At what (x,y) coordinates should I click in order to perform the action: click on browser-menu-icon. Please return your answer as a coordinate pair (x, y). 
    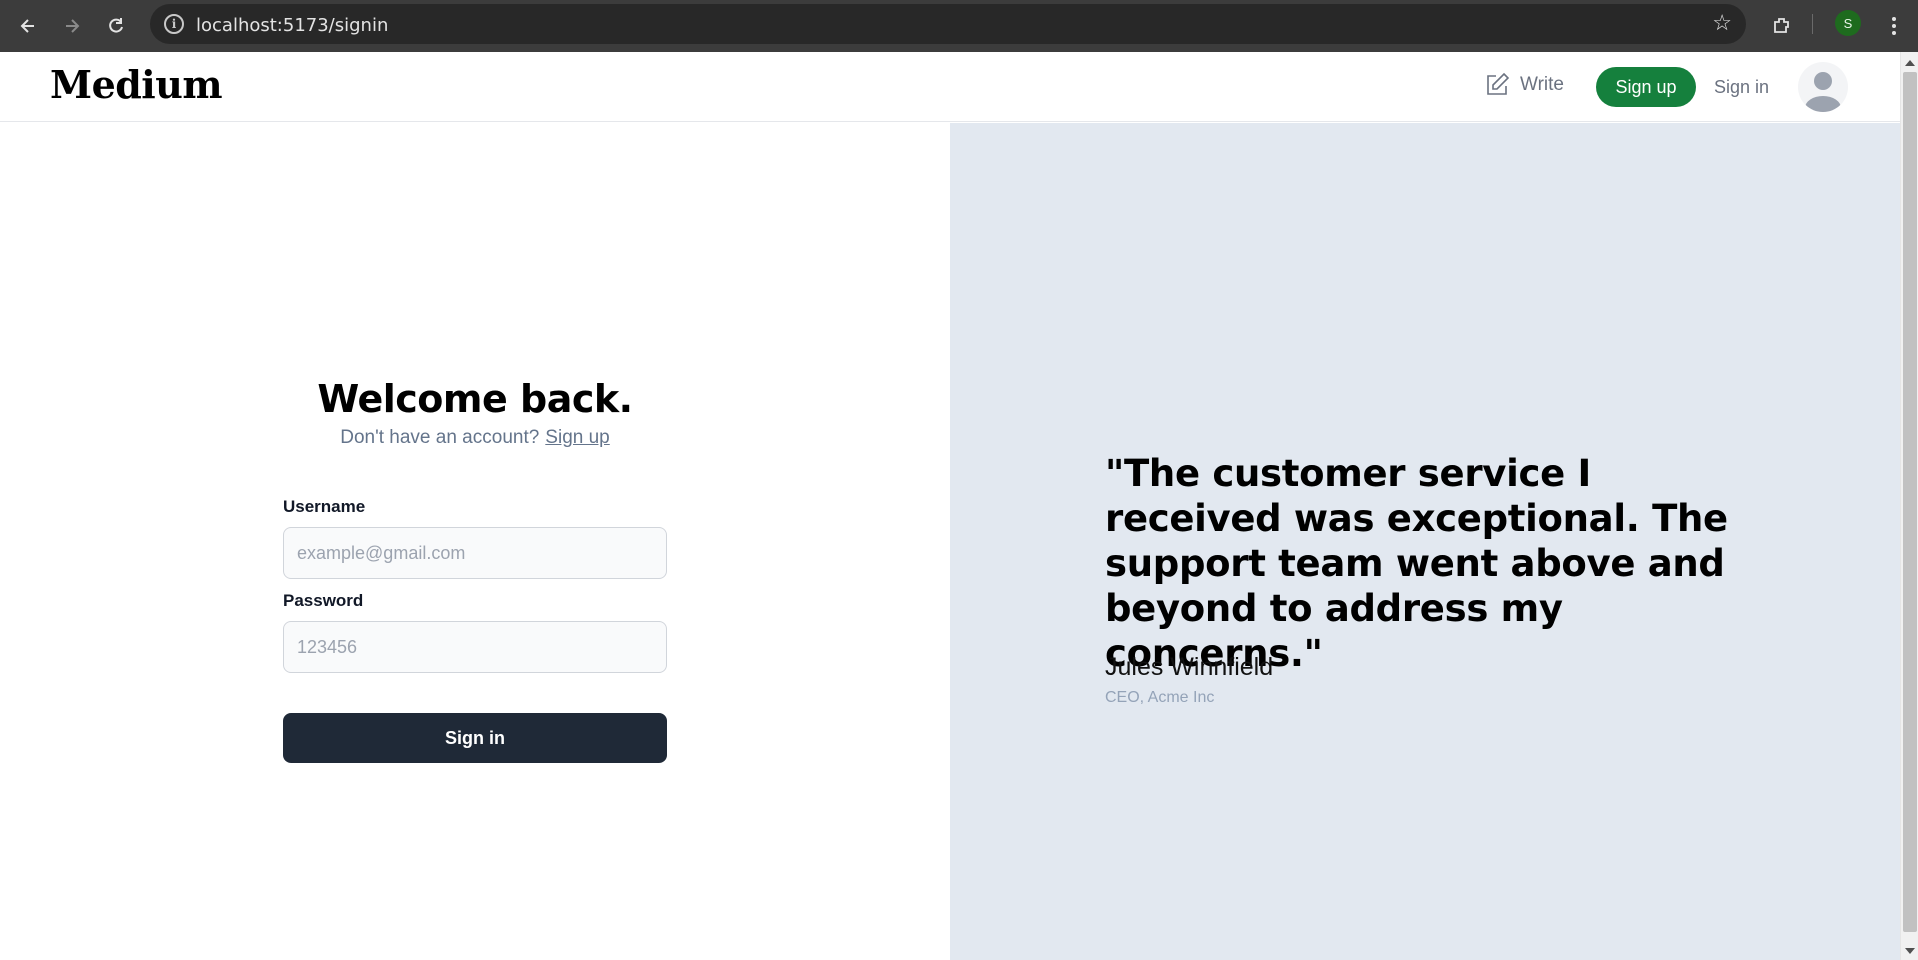
    Looking at the image, I should click on (1894, 26).